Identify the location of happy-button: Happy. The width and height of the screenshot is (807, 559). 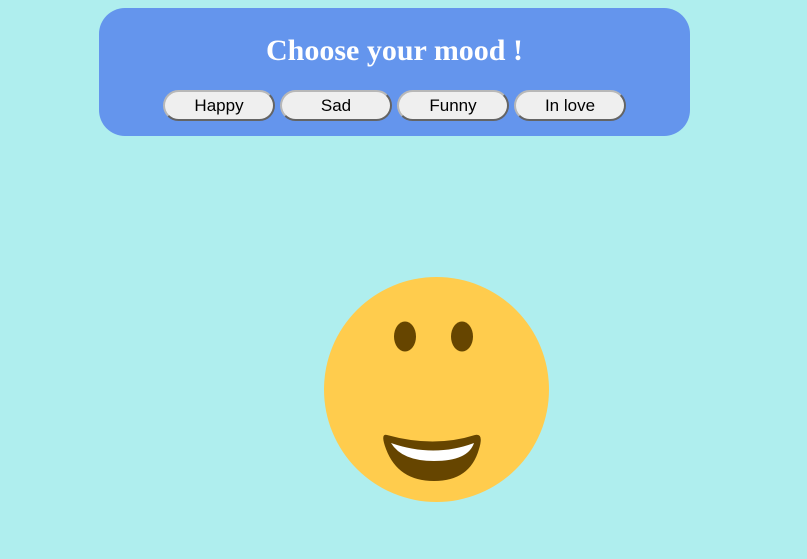
(219, 105).